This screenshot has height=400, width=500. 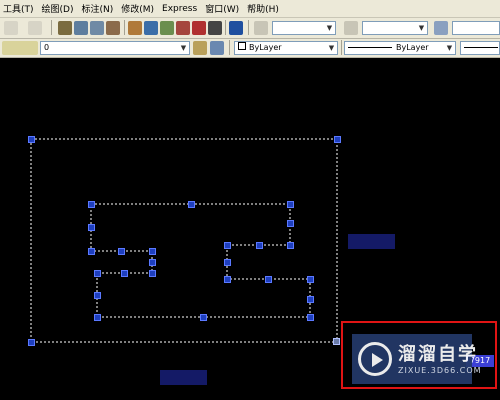 What do you see at coordinates (115, 48) in the screenshot?
I see `layer-select: 0 ▼` at bounding box center [115, 48].